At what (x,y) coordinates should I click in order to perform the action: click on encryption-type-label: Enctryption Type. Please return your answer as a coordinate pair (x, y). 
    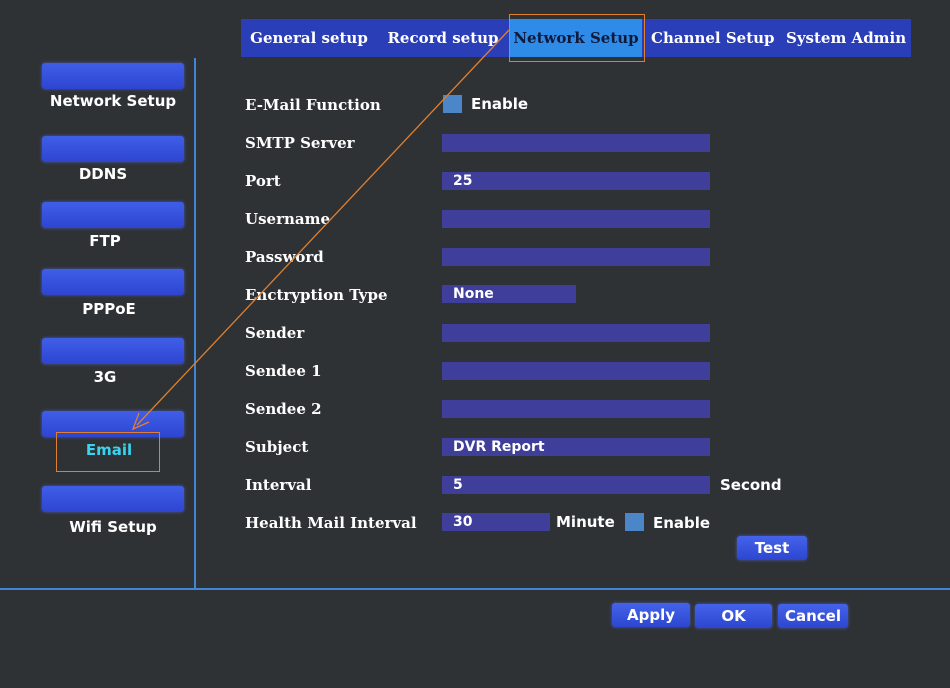
    Looking at the image, I should click on (316, 295).